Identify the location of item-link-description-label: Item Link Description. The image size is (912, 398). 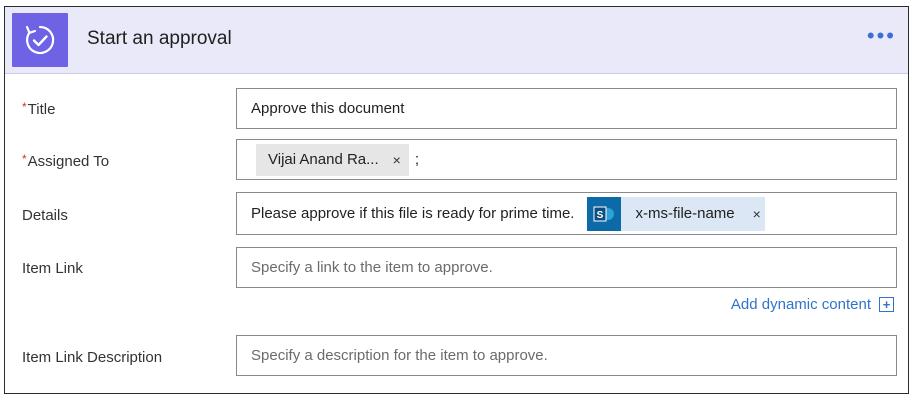
(92, 357).